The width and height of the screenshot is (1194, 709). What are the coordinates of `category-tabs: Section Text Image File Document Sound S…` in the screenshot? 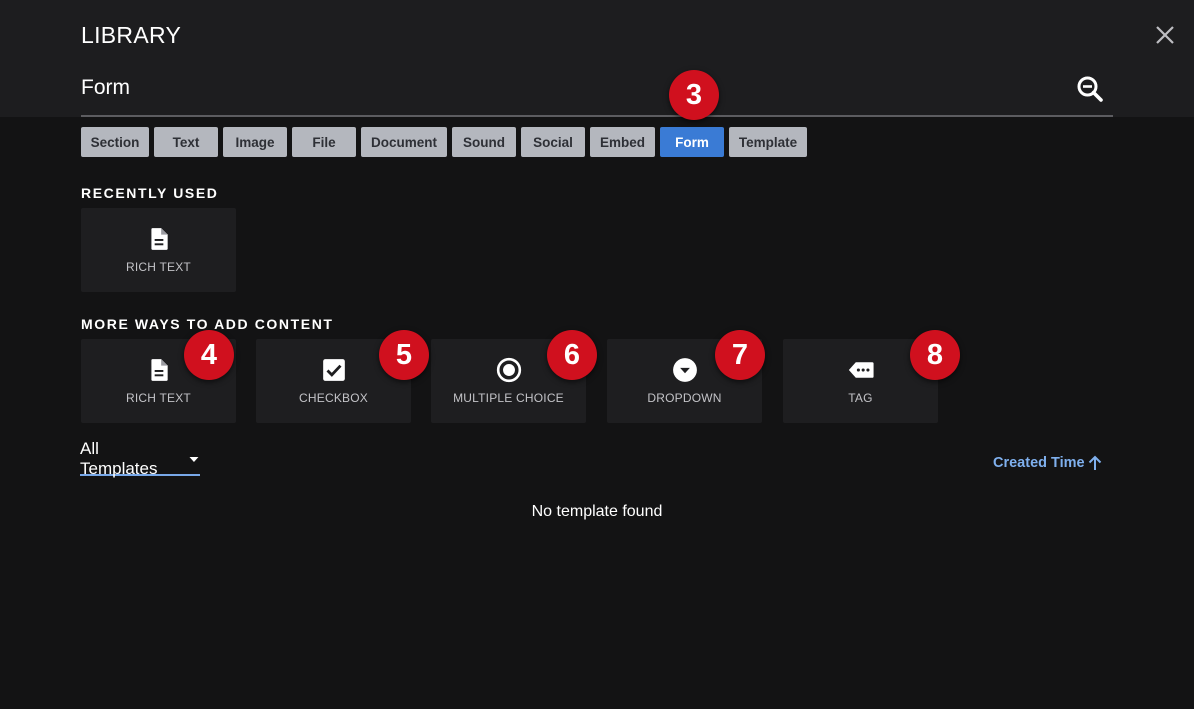 It's located at (444, 142).